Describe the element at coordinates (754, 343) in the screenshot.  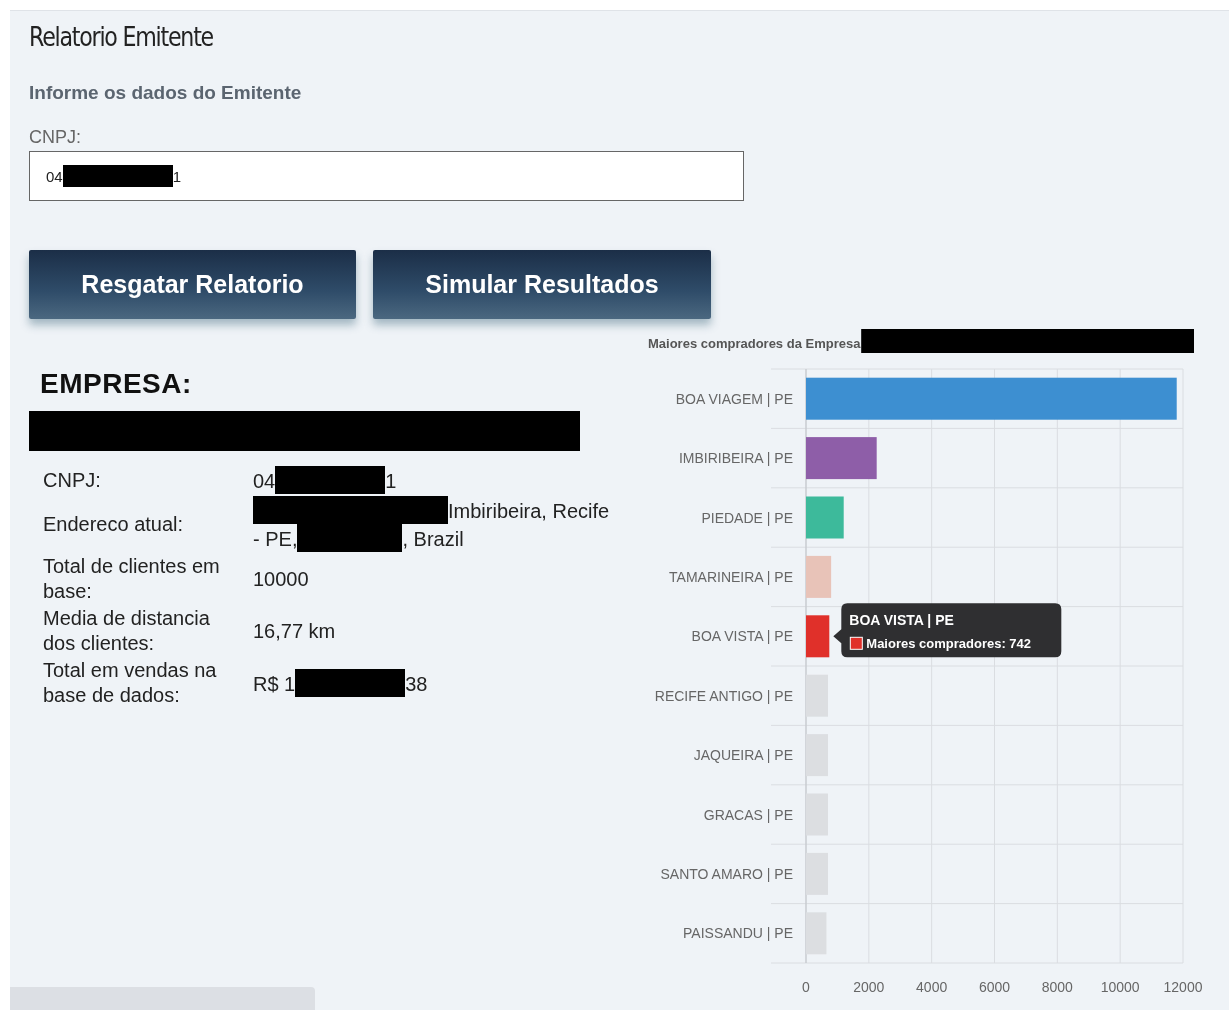
I see `chart-title: Maiores compradores da Empresa` at that location.